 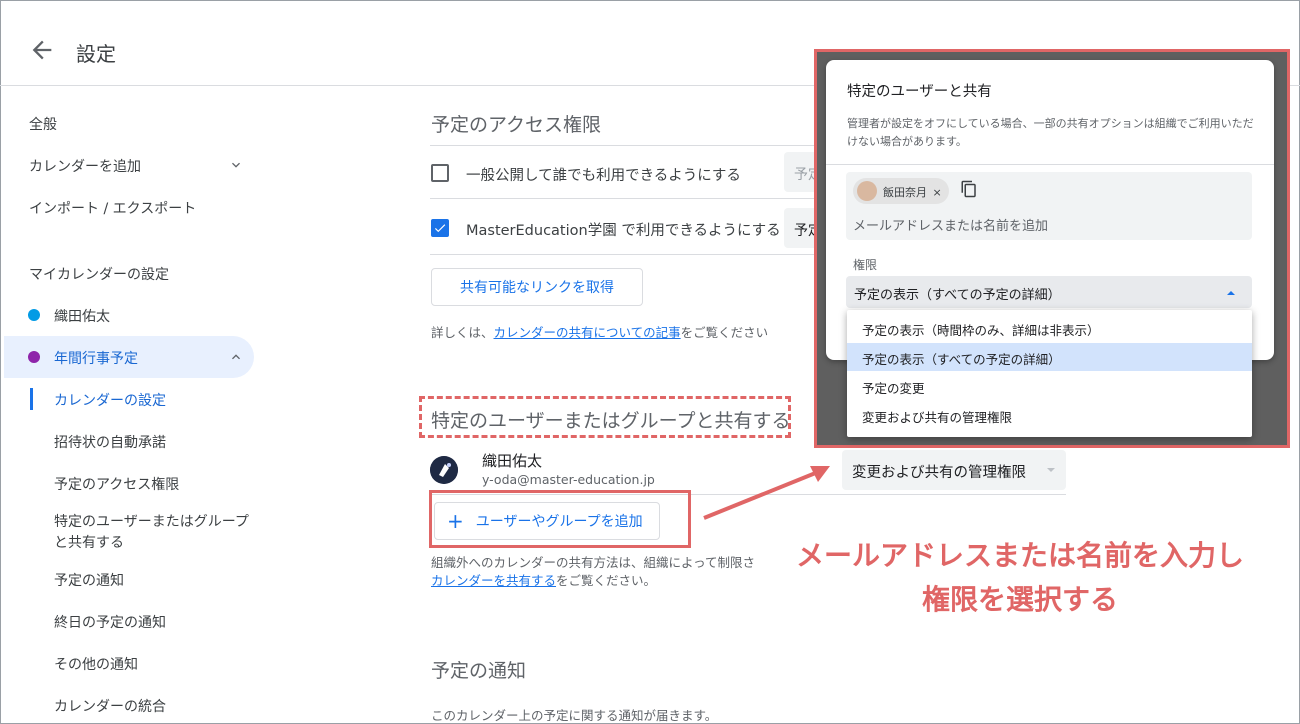 What do you see at coordinates (479, 671) in the screenshot?
I see `notify-section-title: 予定の通知` at bounding box center [479, 671].